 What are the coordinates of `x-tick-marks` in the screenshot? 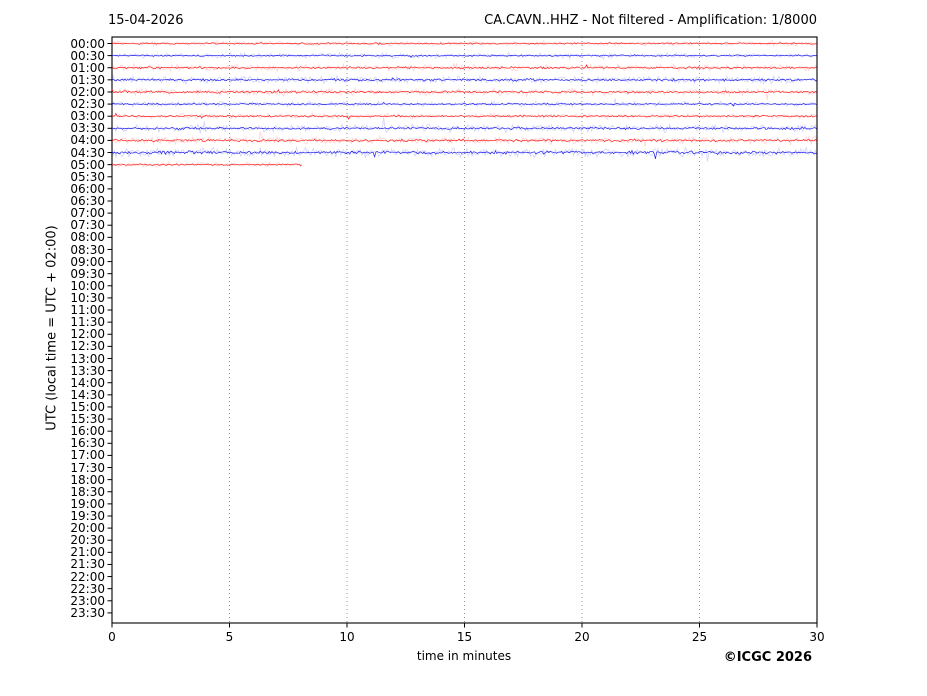 It's located at (464, 625).